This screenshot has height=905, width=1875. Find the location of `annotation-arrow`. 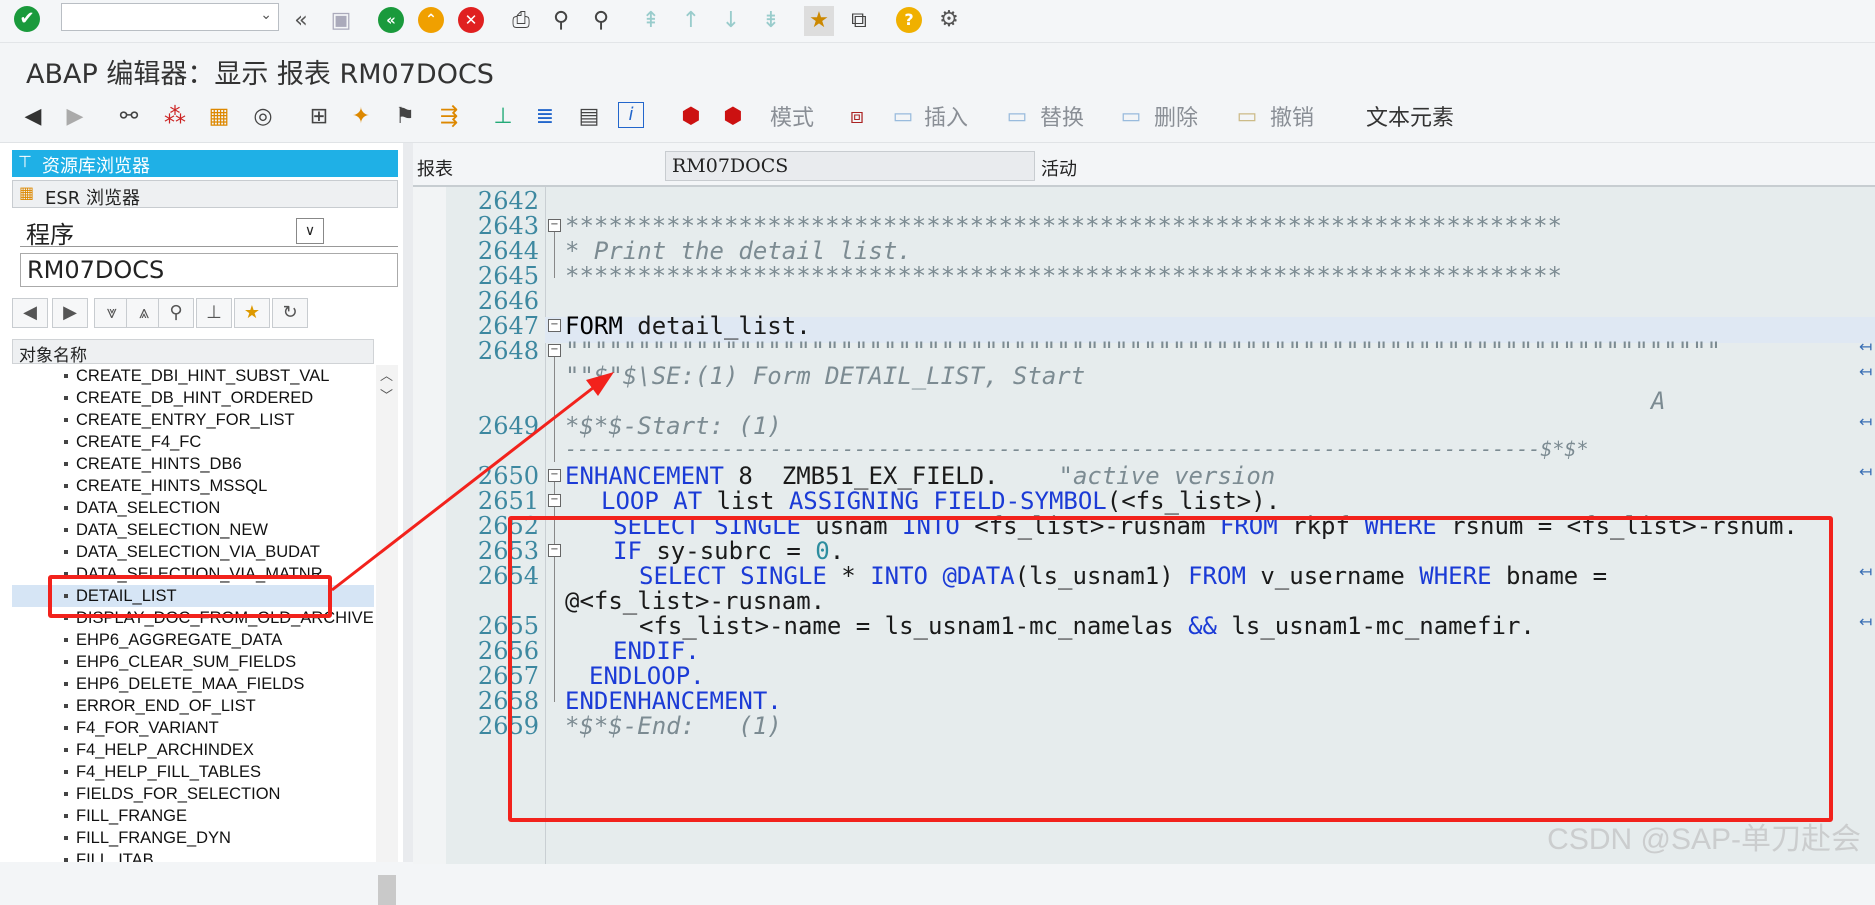

annotation-arrow is located at coordinates (472, 482).